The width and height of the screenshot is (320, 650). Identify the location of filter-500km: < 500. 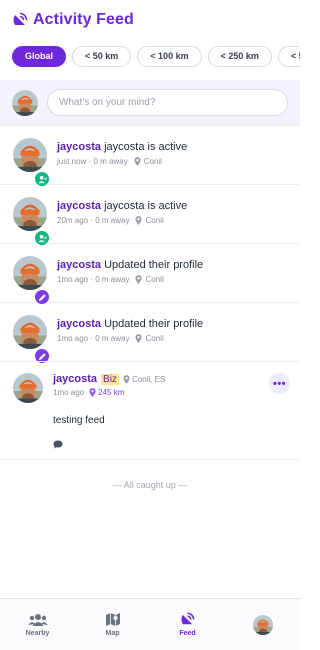
(288, 56).